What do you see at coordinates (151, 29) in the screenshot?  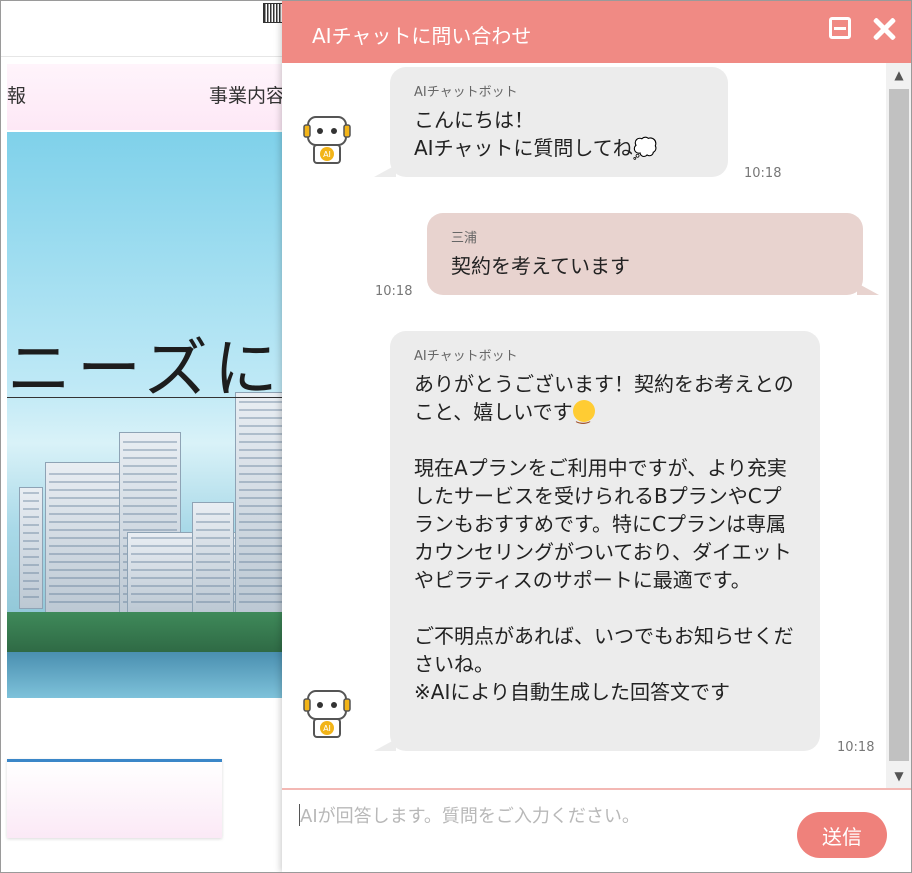 I see `site-header` at bounding box center [151, 29].